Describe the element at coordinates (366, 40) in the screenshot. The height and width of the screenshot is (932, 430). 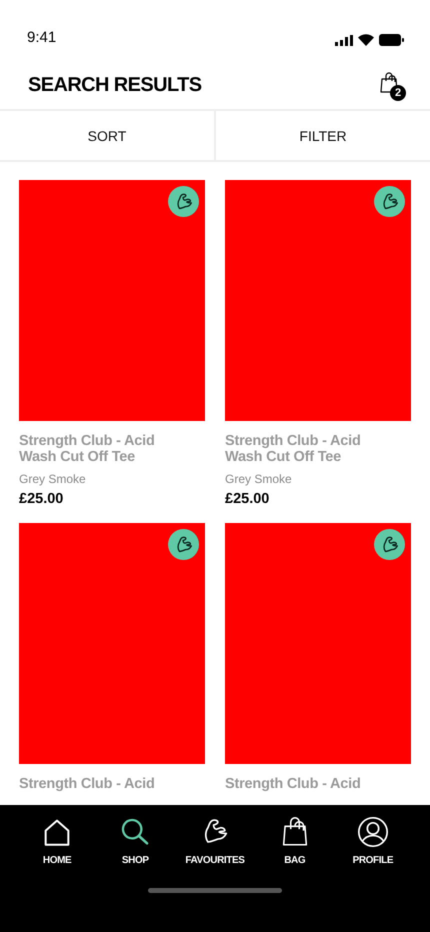
I see `wifi-icon` at that location.